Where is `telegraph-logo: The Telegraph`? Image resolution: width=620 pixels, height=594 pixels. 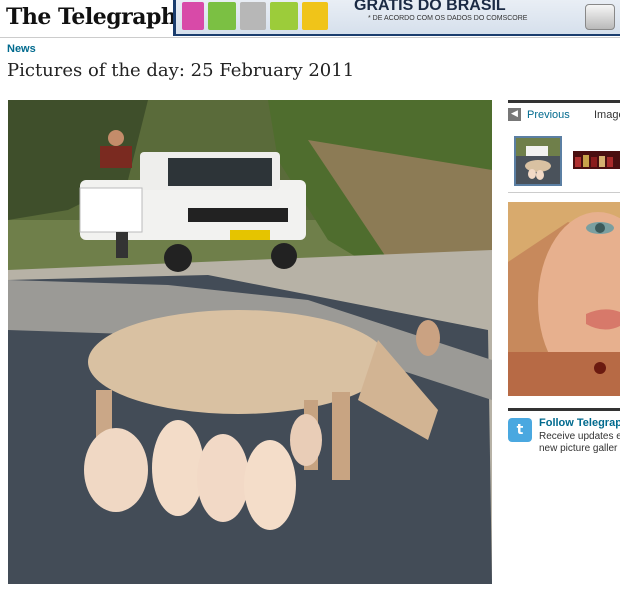
telegraph-logo: The Telegraph is located at coordinates (91, 17).